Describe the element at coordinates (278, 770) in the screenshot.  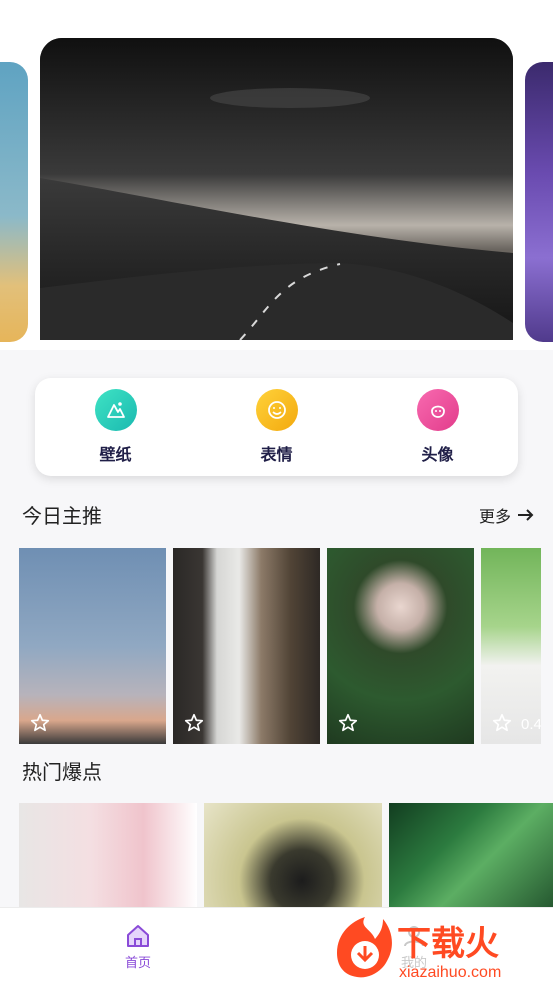
I see `hot-section-header: 热门爆点` at that location.